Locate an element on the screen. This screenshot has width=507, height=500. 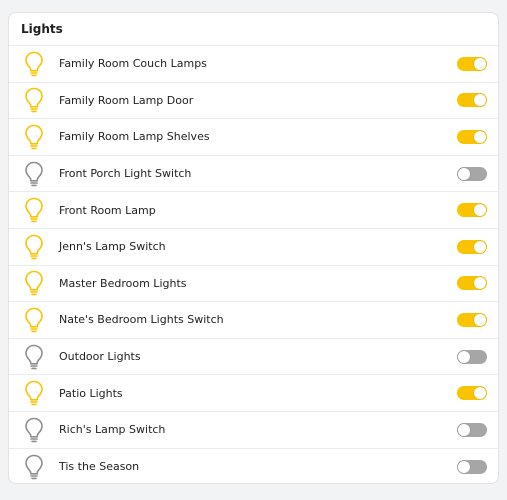
light-name: Tis the Season is located at coordinates (99, 467).